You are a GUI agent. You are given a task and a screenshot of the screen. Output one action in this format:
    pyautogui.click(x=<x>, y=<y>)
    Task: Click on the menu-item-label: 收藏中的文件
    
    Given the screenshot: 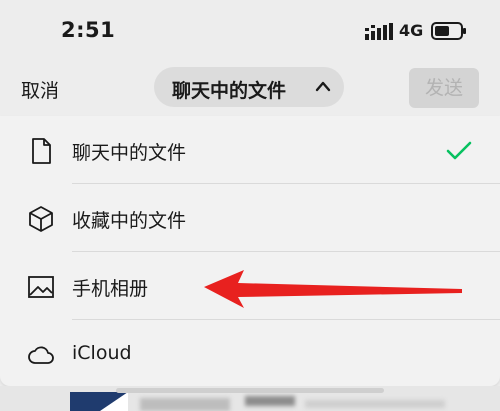 What is the action you would take?
    pyautogui.click(x=129, y=221)
    